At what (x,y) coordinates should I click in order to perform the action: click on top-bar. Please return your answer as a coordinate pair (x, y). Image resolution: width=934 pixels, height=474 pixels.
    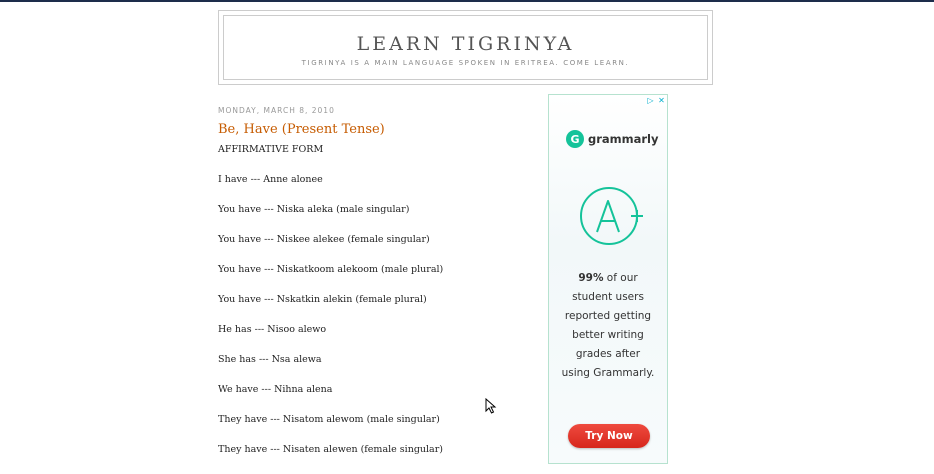
    Looking at the image, I should click on (467, 1).